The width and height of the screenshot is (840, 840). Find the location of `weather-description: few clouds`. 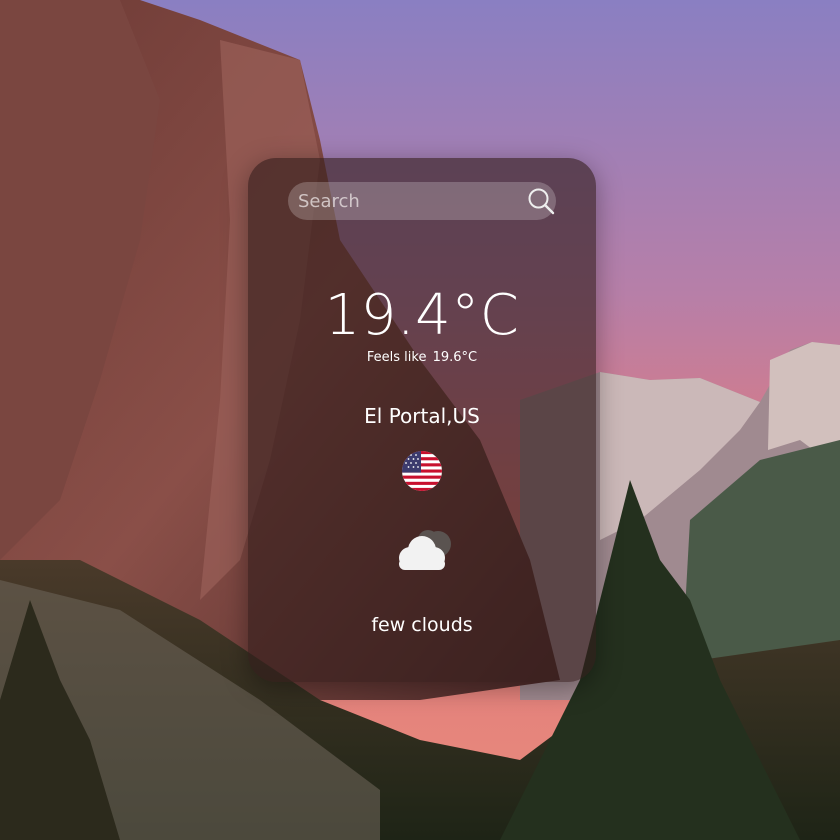

weather-description: few clouds is located at coordinates (422, 625).